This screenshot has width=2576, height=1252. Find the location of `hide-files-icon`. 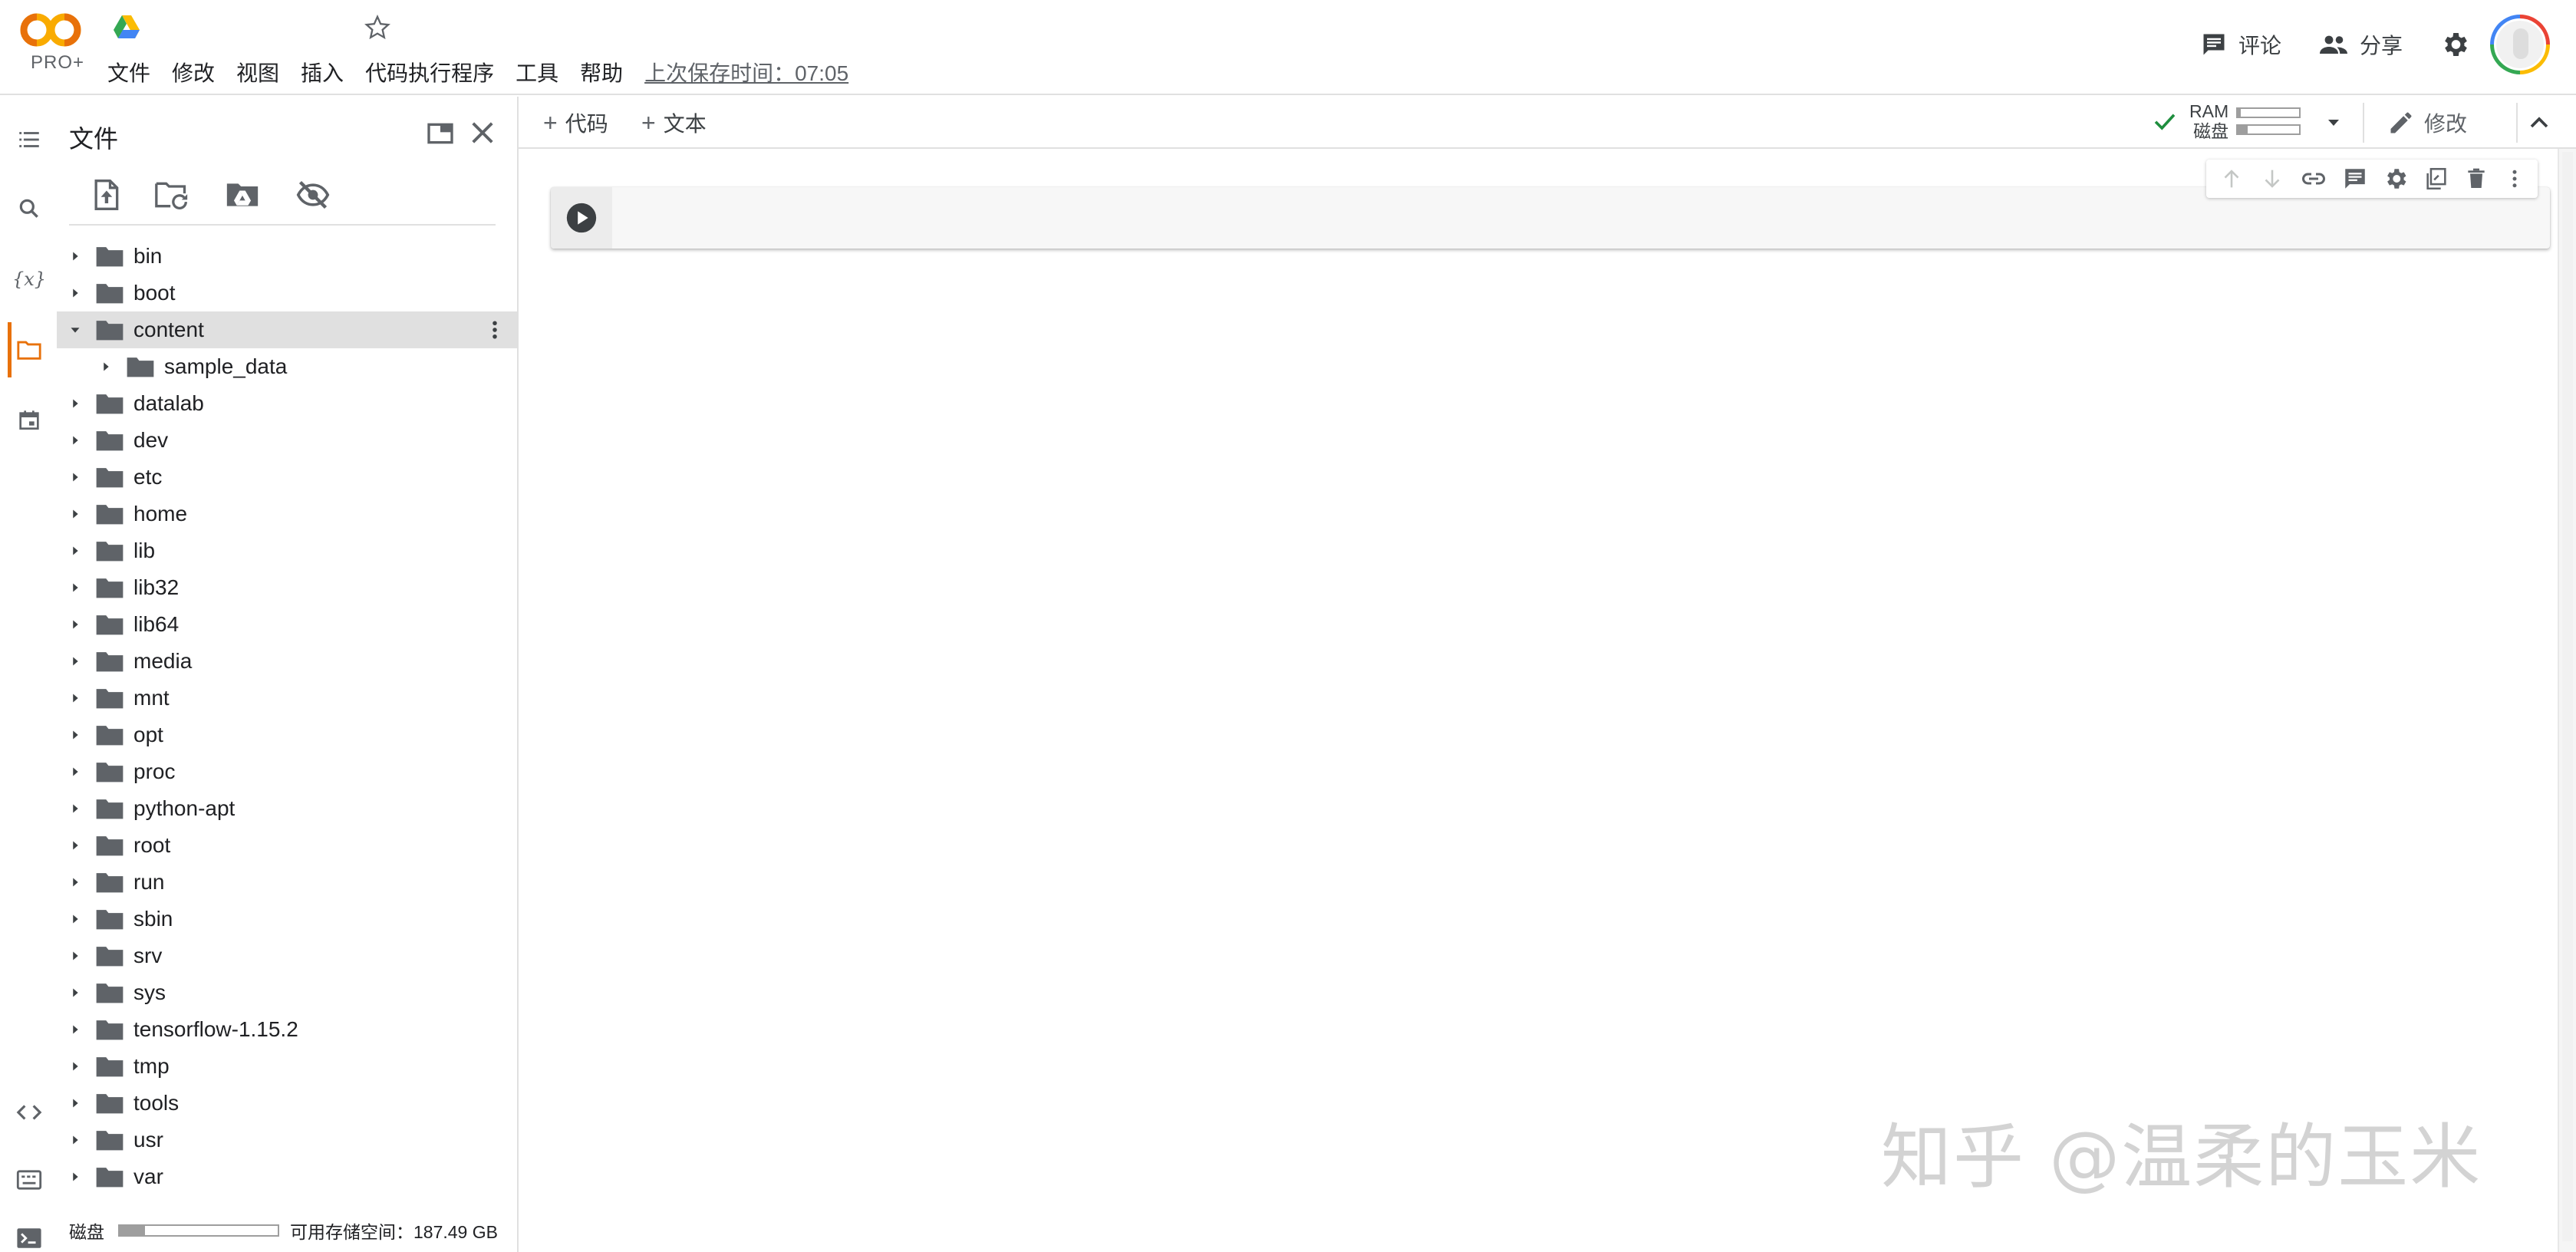

hide-files-icon is located at coordinates (313, 195).